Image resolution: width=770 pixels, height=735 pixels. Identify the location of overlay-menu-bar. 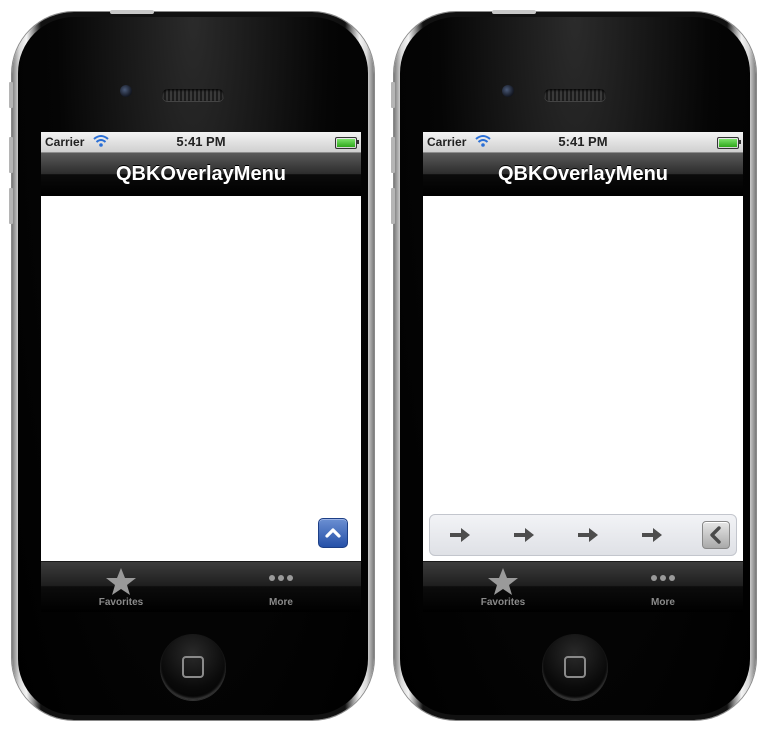
(583, 535).